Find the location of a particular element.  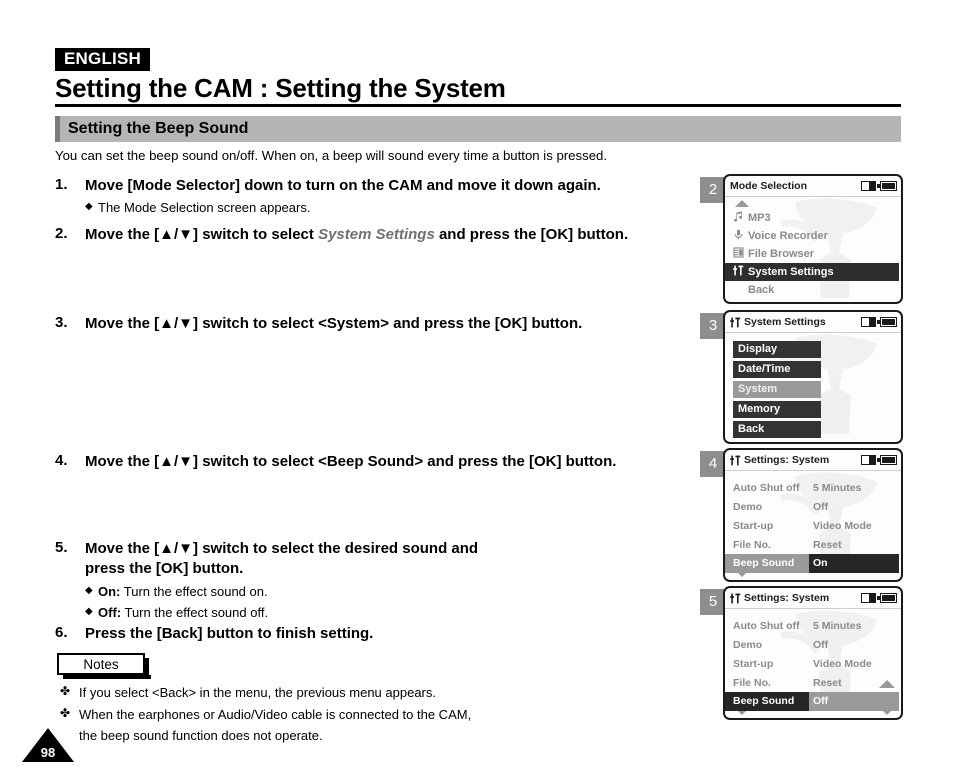

page-title: Setting the CAM : Setting the System is located at coordinates (280, 88).